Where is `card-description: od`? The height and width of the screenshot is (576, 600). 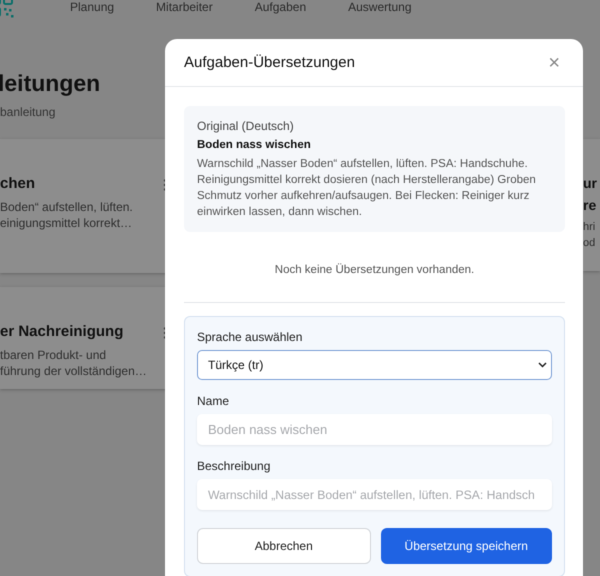
card-description: od is located at coordinates (589, 243).